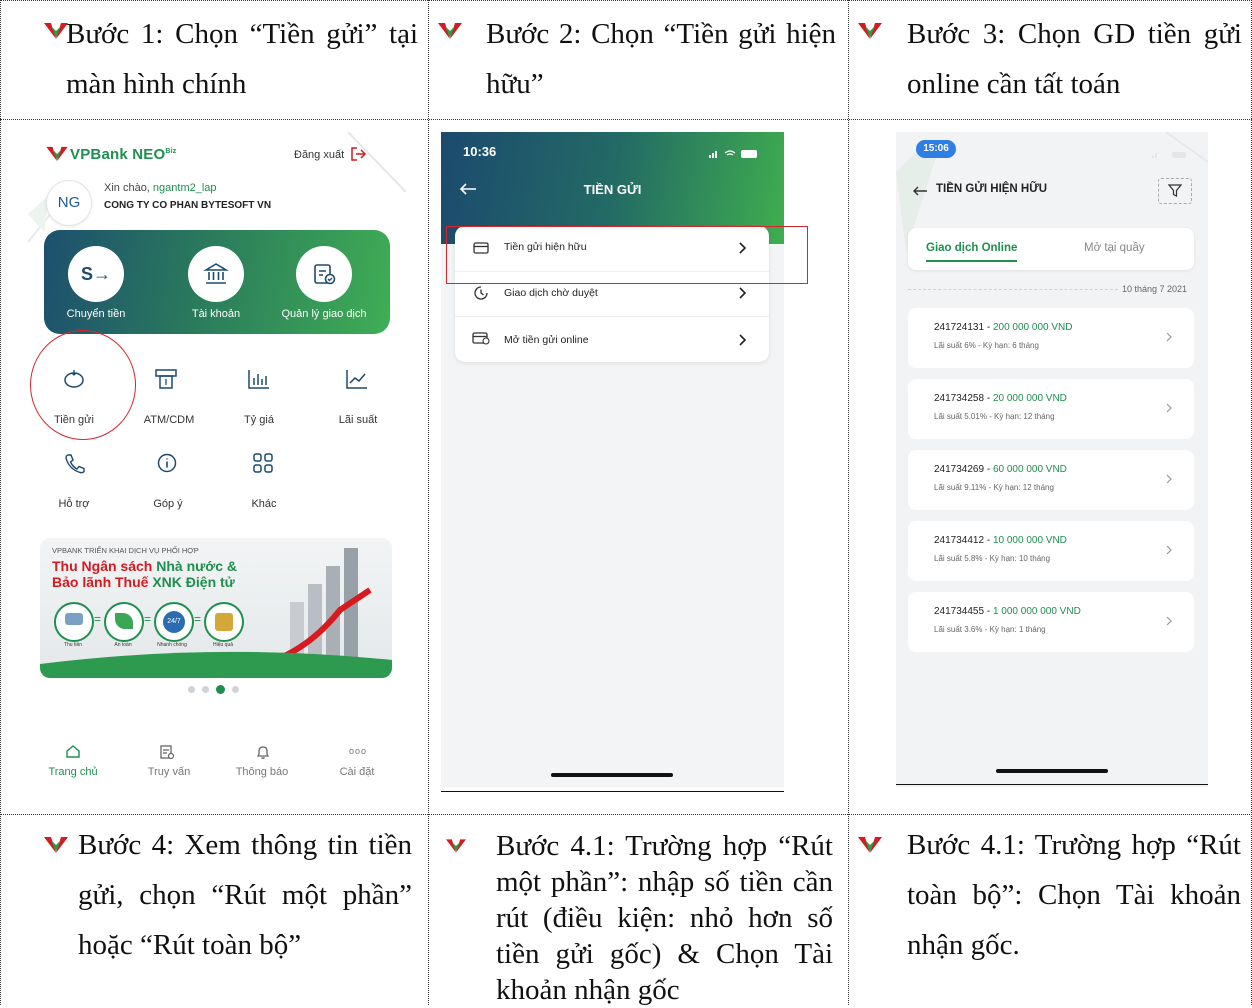 The width and height of the screenshot is (1252, 1008). What do you see at coordinates (627, 255) in the screenshot?
I see `highlight-rectangle` at bounding box center [627, 255].